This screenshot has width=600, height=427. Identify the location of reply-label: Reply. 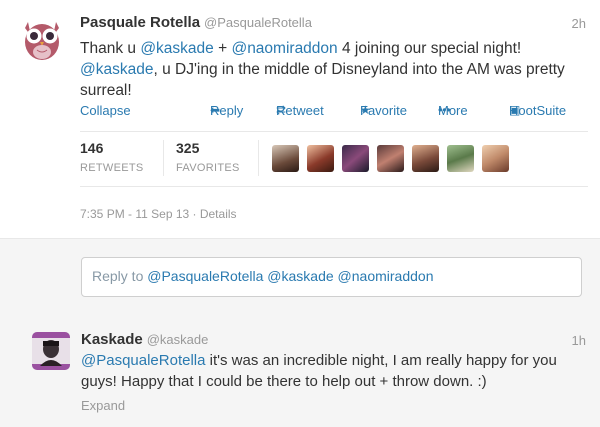
(227, 110).